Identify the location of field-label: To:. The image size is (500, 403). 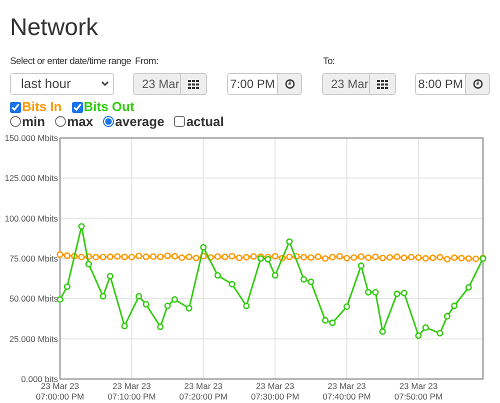
(329, 61).